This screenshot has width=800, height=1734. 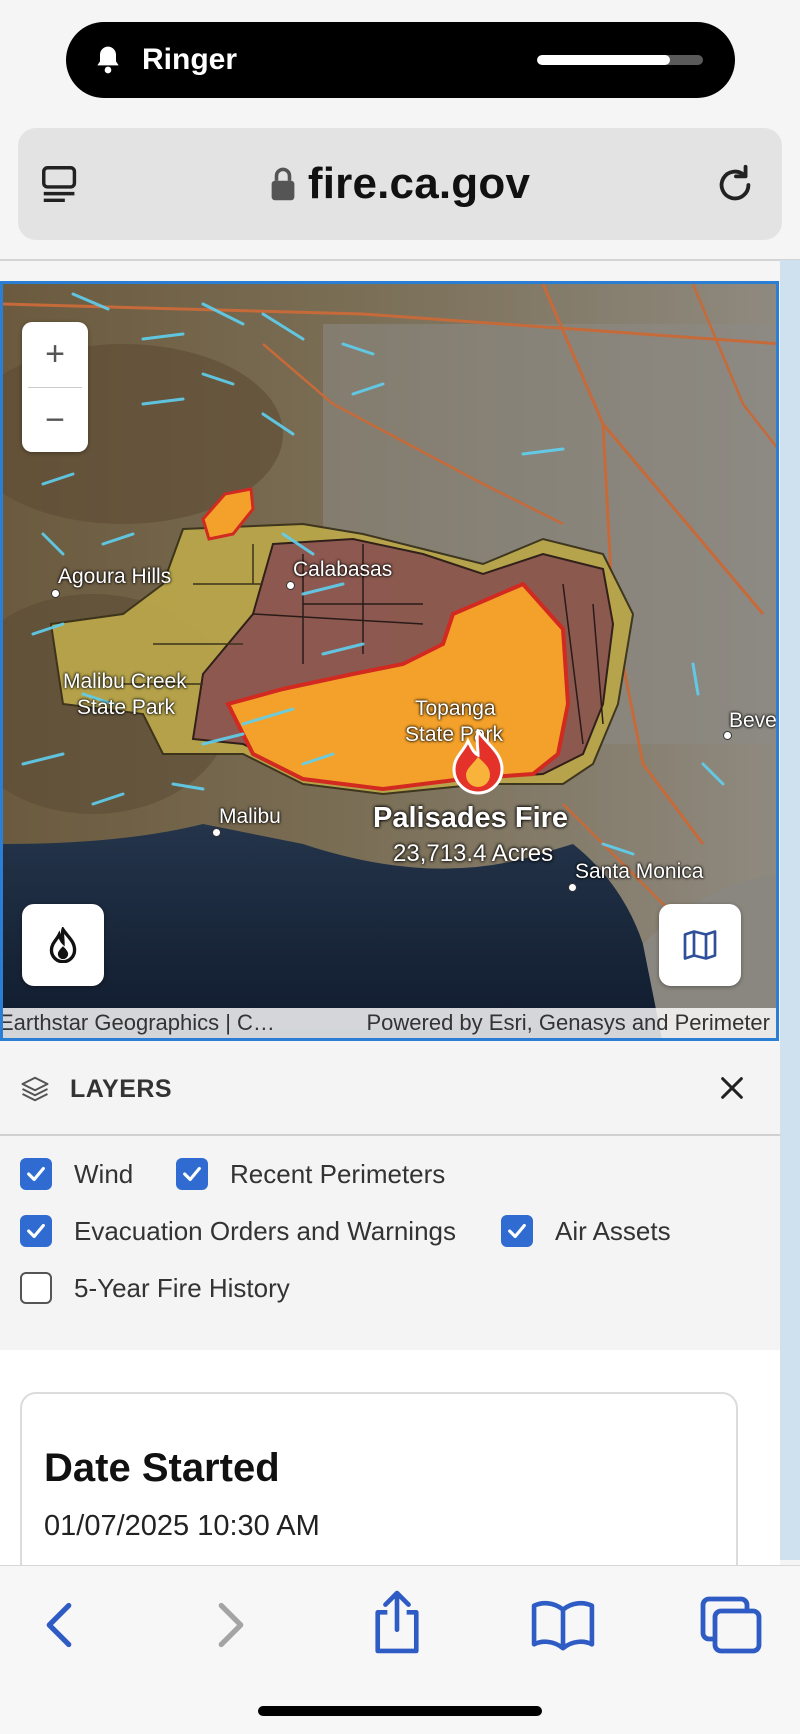 I want to click on basemap-button, so click(x=700, y=945).